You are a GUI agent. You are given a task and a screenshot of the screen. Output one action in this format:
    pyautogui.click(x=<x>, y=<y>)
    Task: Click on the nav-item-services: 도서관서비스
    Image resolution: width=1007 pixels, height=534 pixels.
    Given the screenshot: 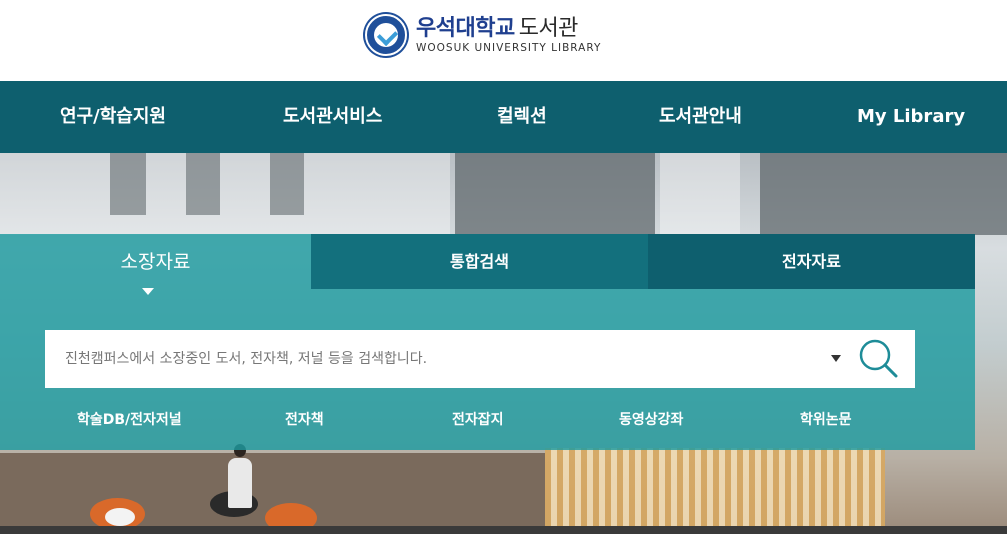 What is the action you would take?
    pyautogui.click(x=332, y=117)
    